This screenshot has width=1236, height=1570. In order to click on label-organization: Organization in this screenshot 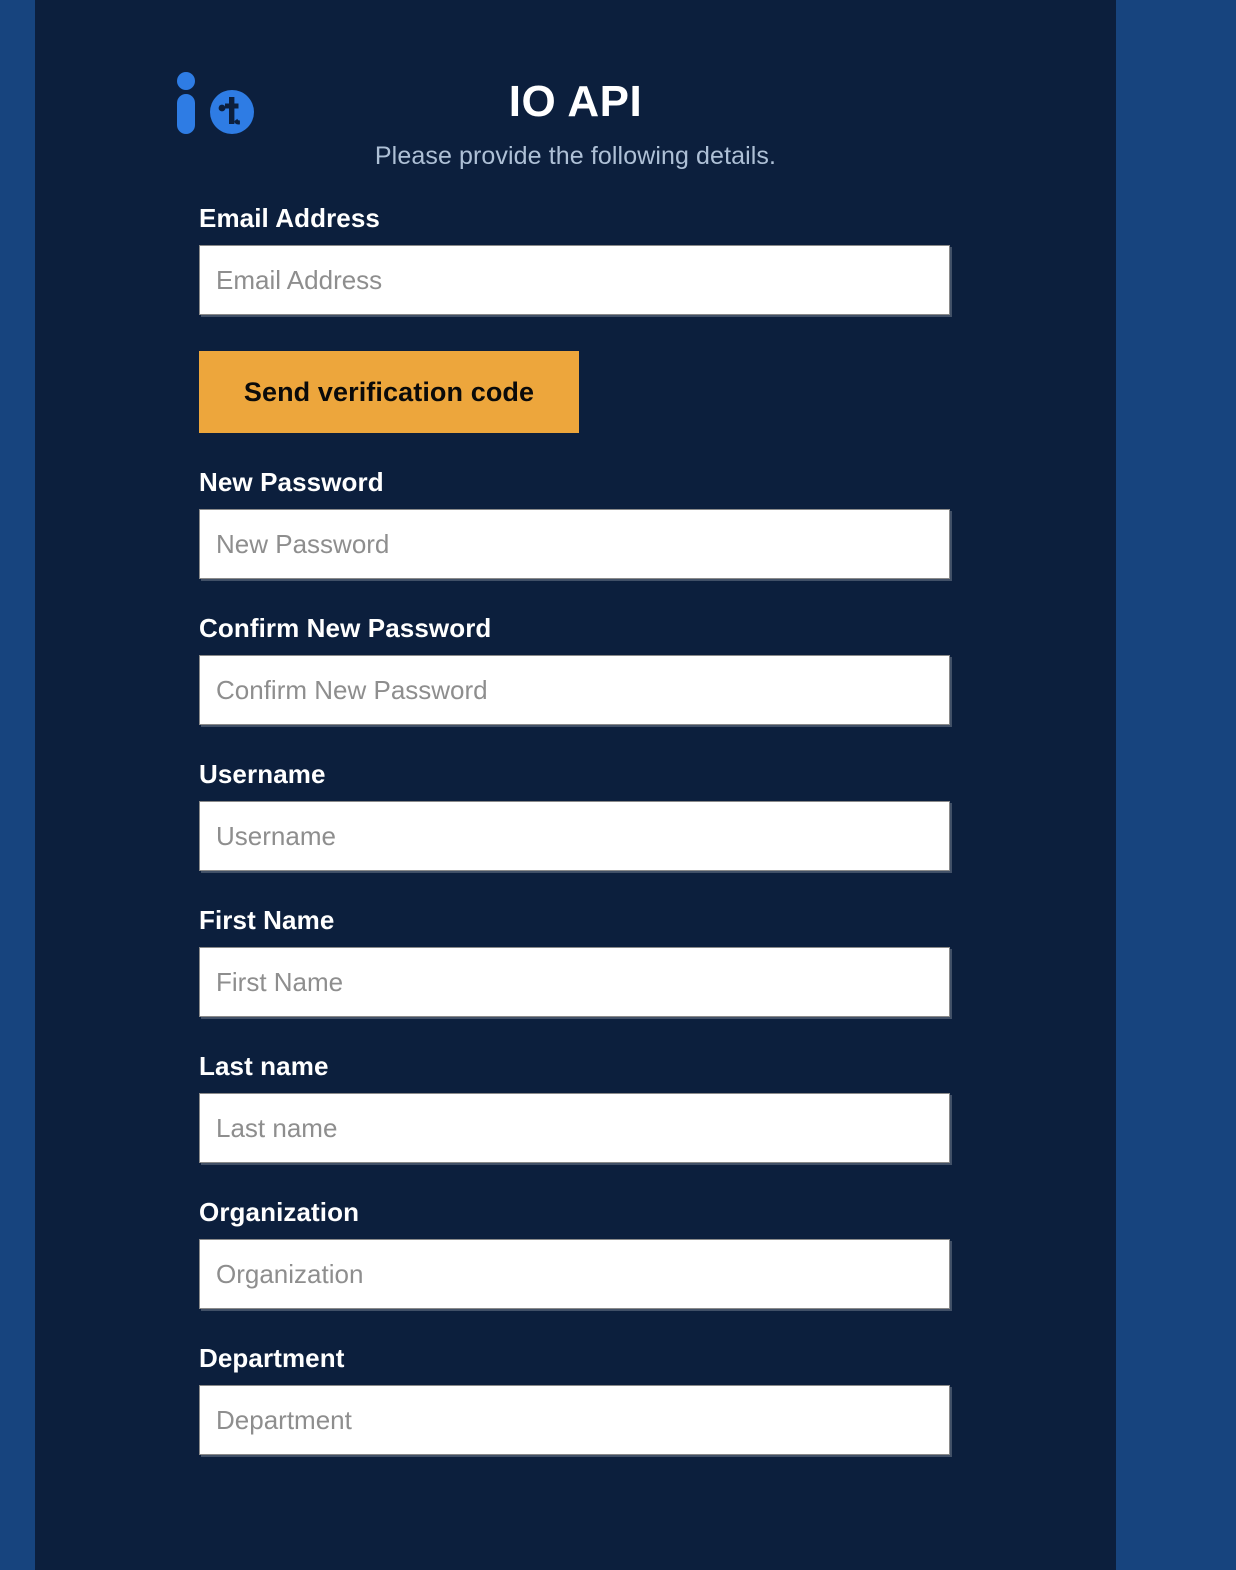, I will do `click(279, 1212)`.